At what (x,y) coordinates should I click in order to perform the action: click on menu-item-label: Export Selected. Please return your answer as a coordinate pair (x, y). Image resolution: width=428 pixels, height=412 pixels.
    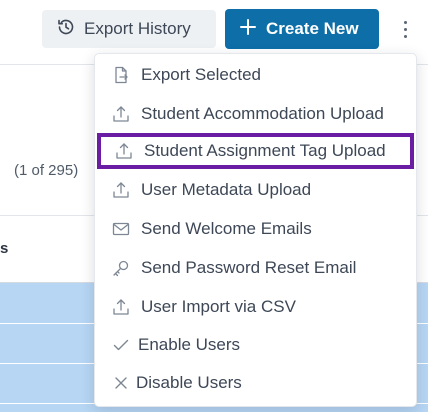
    Looking at the image, I should click on (201, 74).